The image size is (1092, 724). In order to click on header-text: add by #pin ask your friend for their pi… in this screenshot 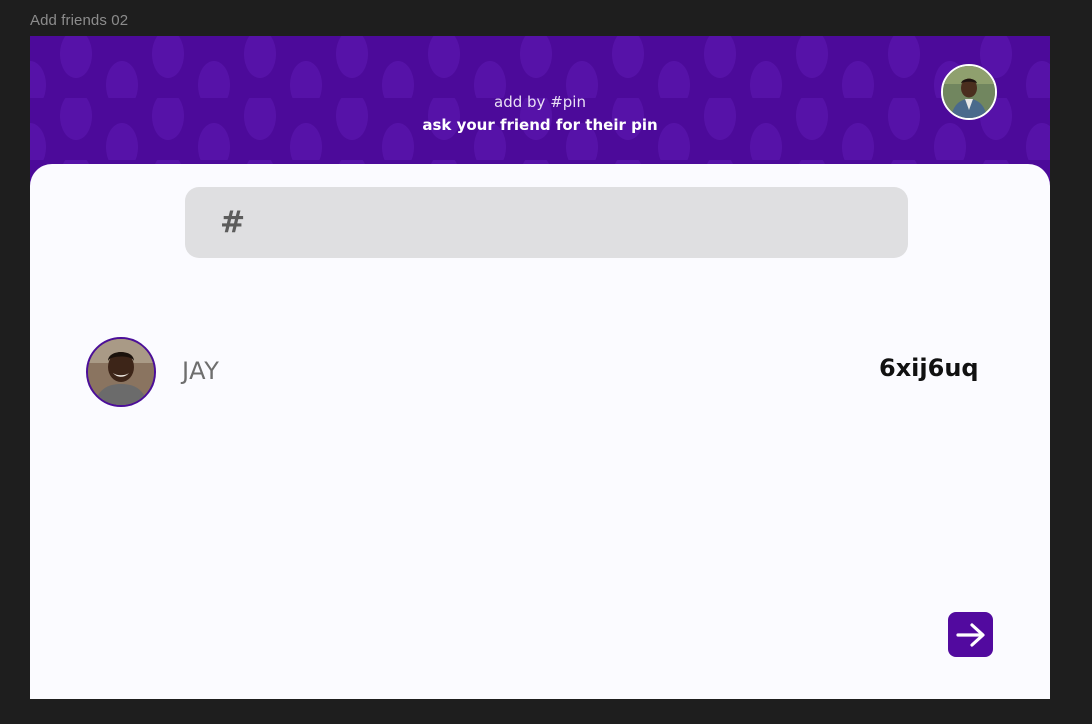, I will do `click(540, 115)`.